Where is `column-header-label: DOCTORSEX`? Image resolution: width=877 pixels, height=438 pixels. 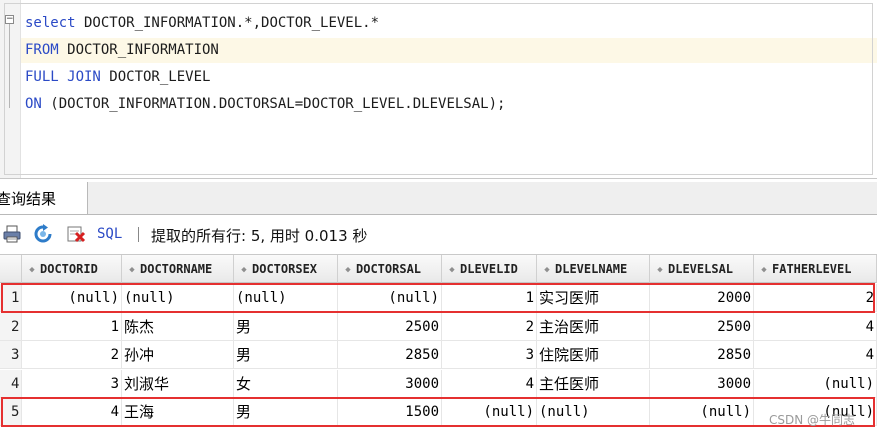
column-header-label: DOCTORSEX is located at coordinates (285, 269).